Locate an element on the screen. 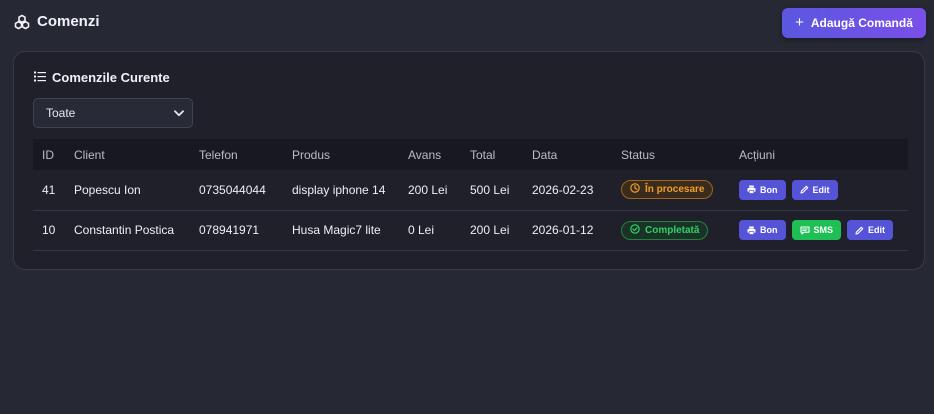 Image resolution: width=934 pixels, height=414 pixels. cell-status: Completată is located at coordinates (671, 230).